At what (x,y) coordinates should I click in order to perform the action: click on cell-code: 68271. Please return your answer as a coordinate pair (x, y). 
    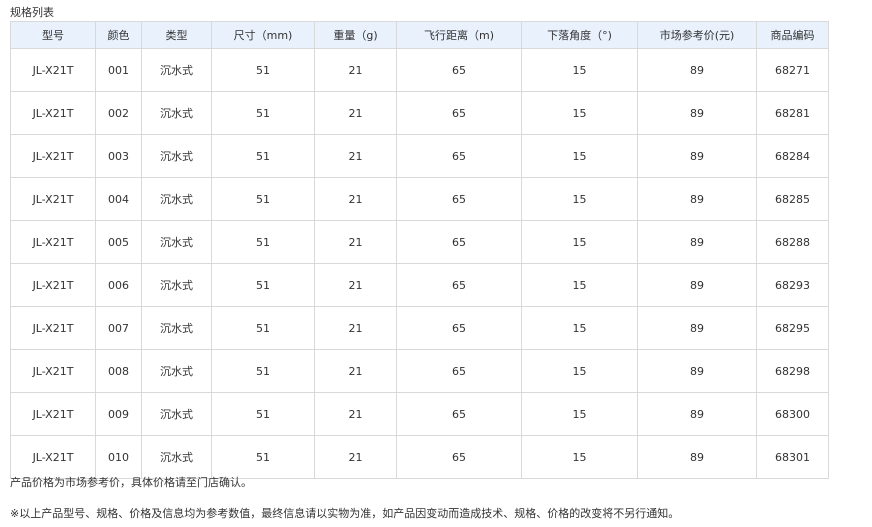
    Looking at the image, I should click on (792, 70).